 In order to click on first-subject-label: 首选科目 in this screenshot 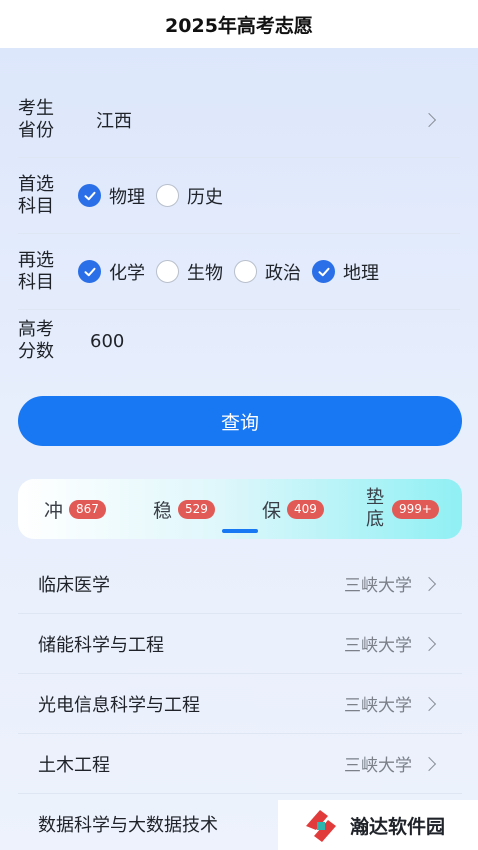, I will do `click(36, 195)`.